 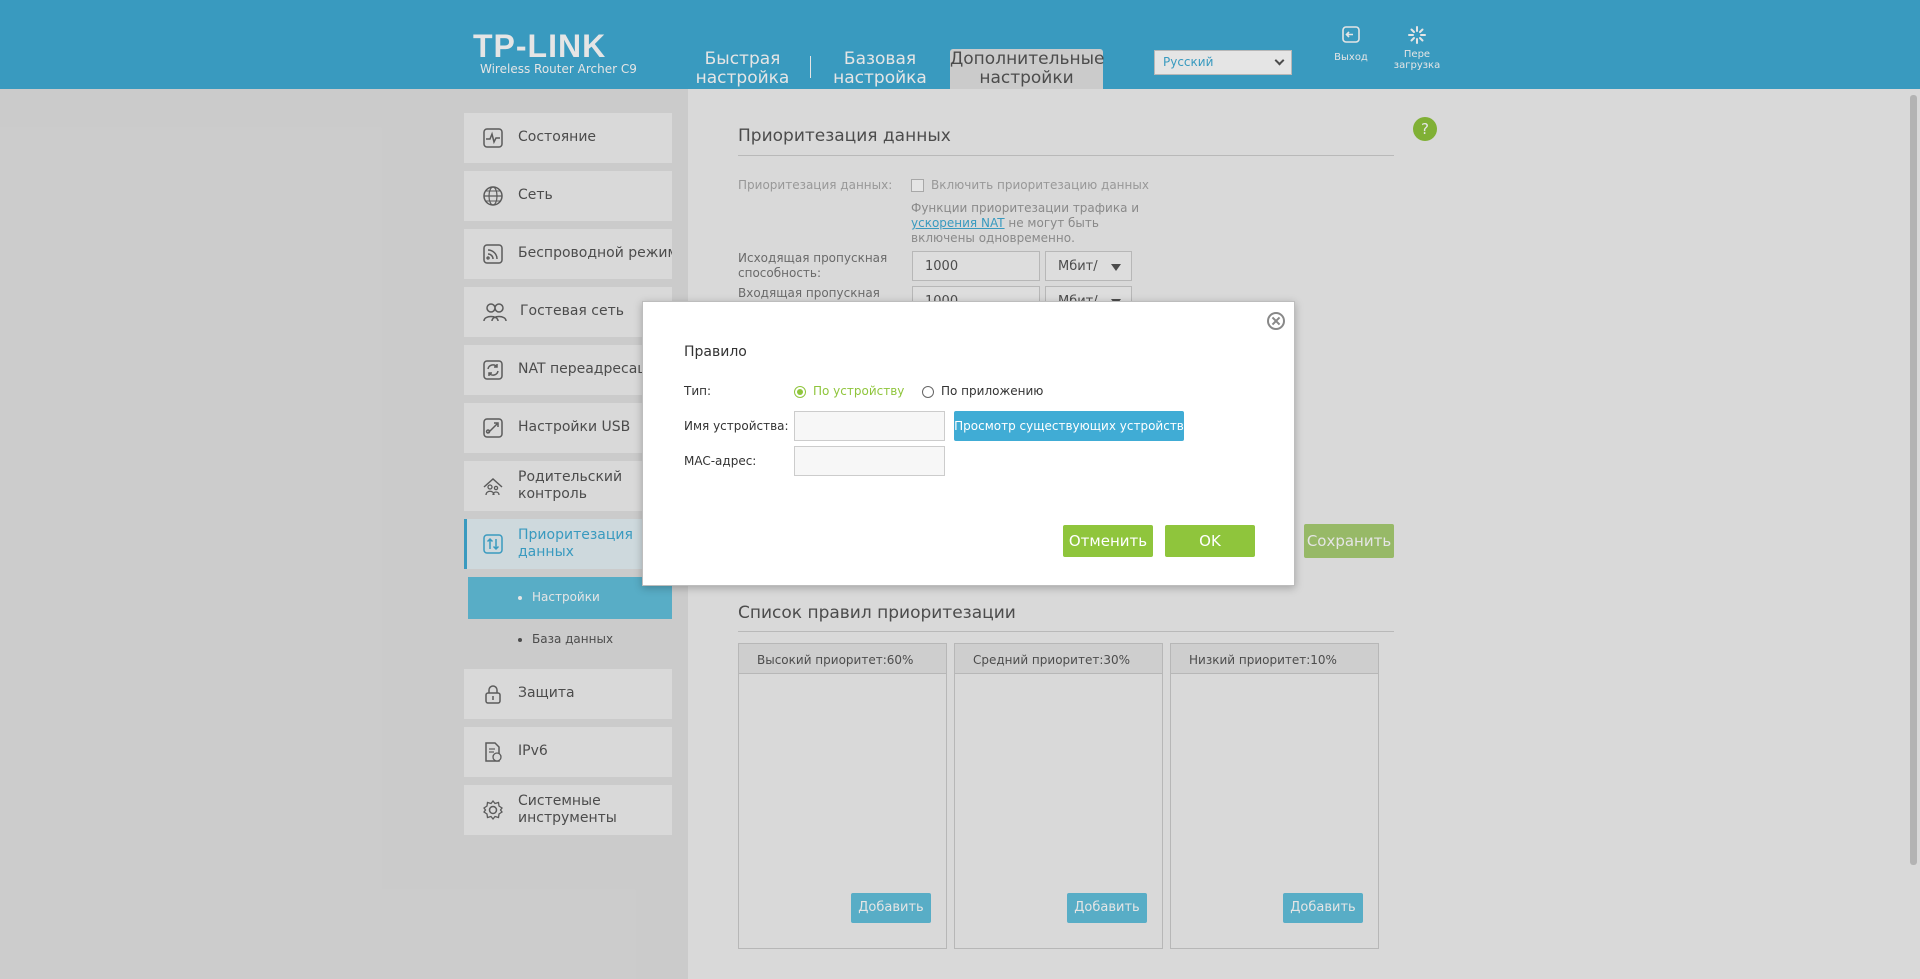 What do you see at coordinates (715, 352) in the screenshot?
I see `dialog-title: Правило` at bounding box center [715, 352].